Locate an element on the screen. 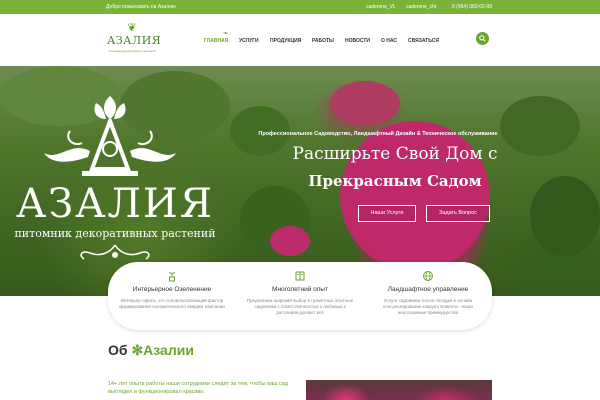 Image resolution: width=600 pixels, height=400 pixels. logo-name: АЗАЛИЯ is located at coordinates (134, 40).